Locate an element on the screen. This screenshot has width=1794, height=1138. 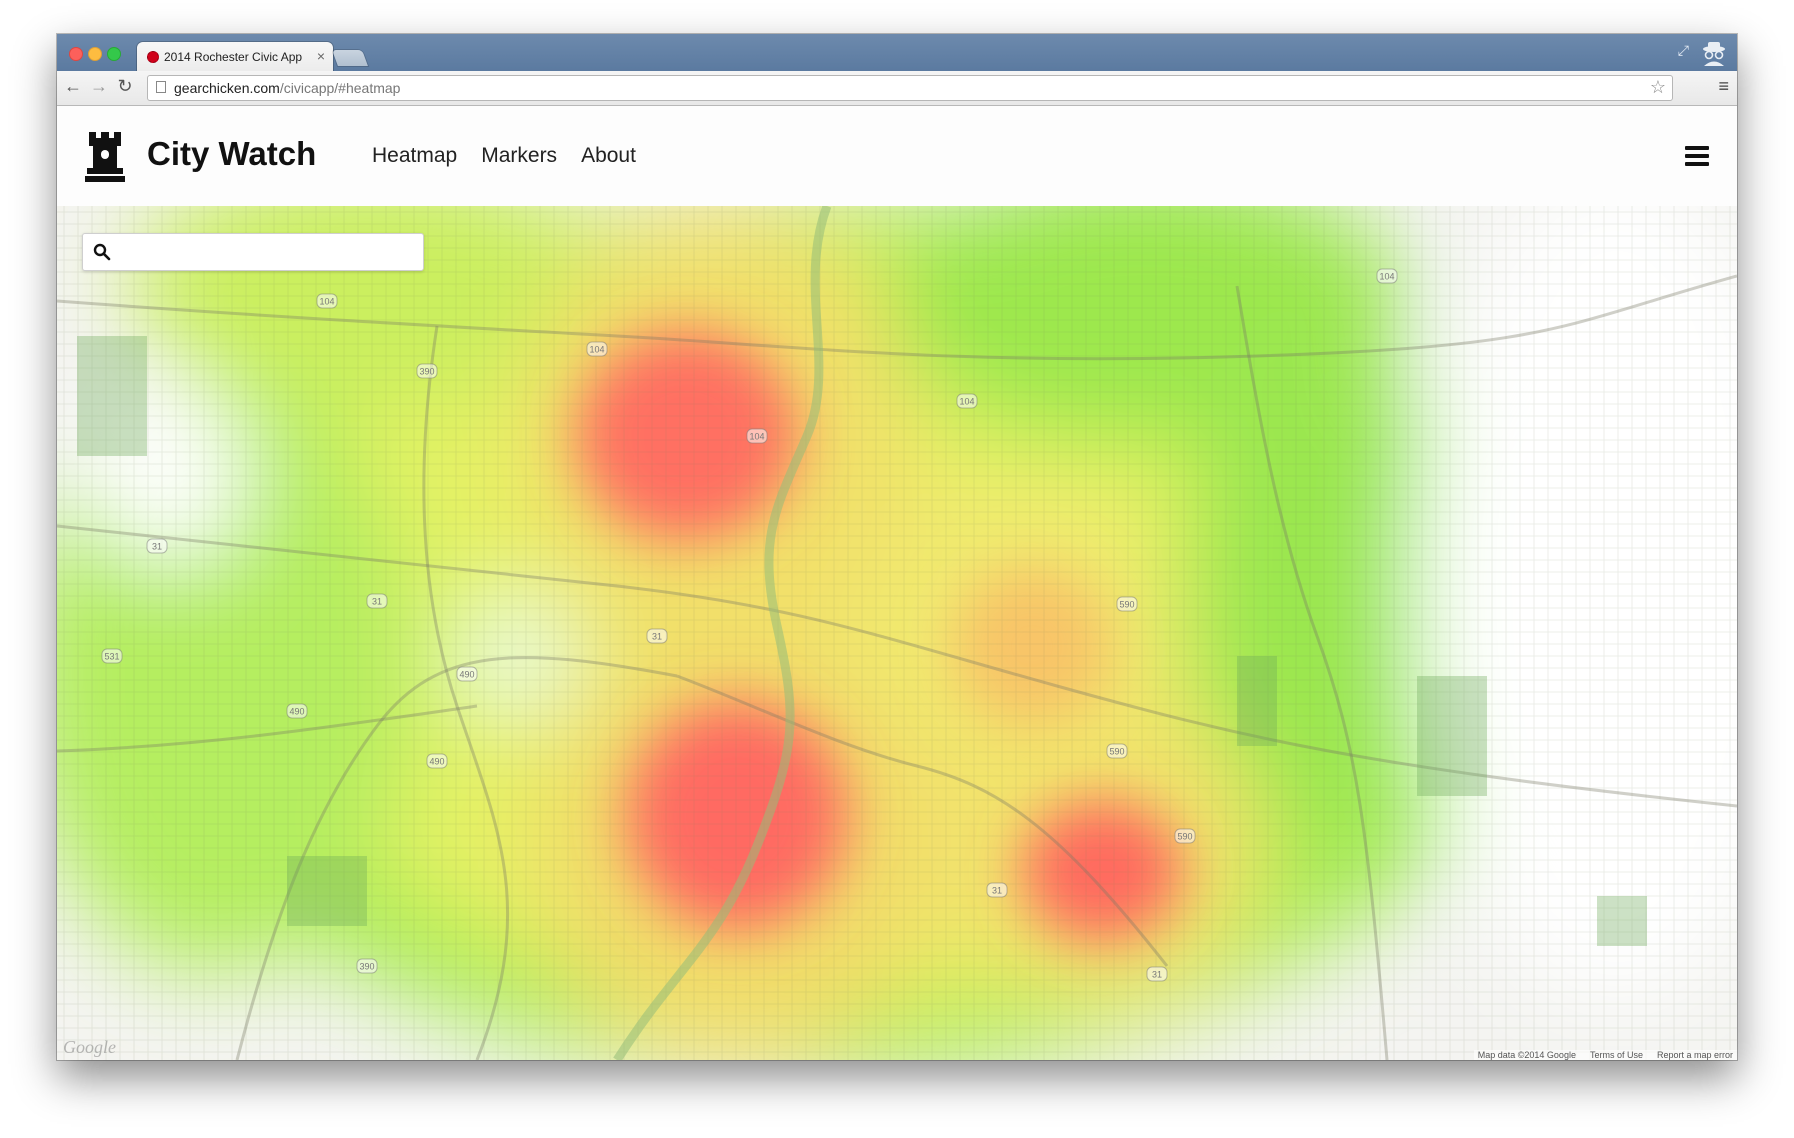
back-arrow-icon: ← is located at coordinates (73, 86).